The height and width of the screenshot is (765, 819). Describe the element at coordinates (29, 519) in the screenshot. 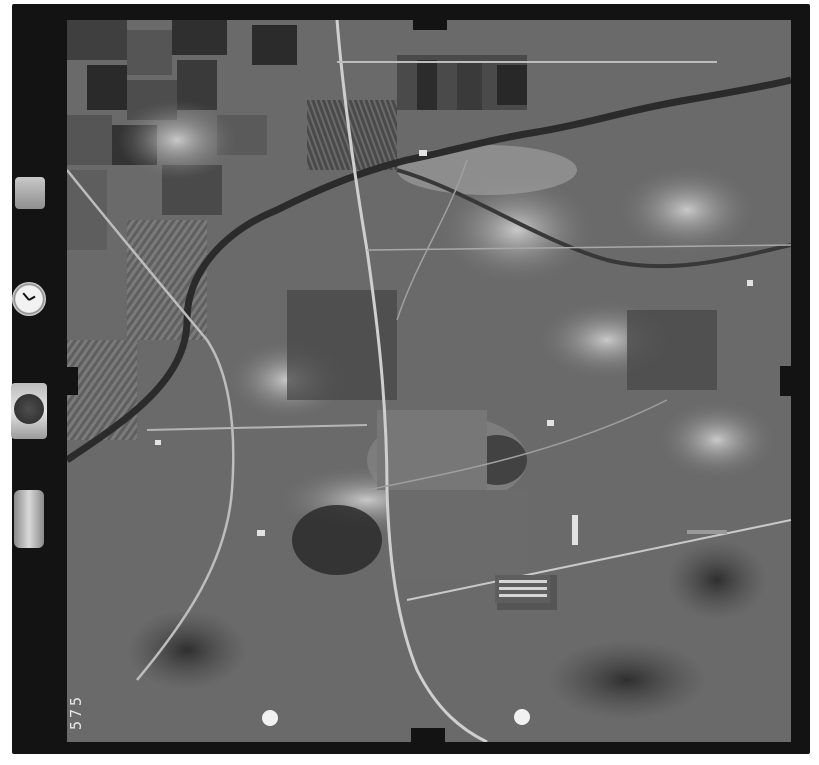

I see `level-bubble-icon` at that location.